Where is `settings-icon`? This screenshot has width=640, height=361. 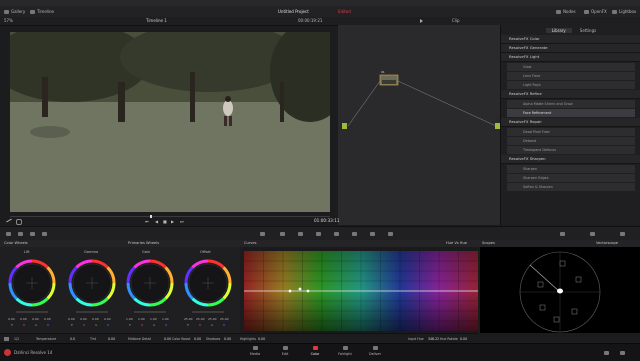 settings-icon is located at coordinates (622, 353).